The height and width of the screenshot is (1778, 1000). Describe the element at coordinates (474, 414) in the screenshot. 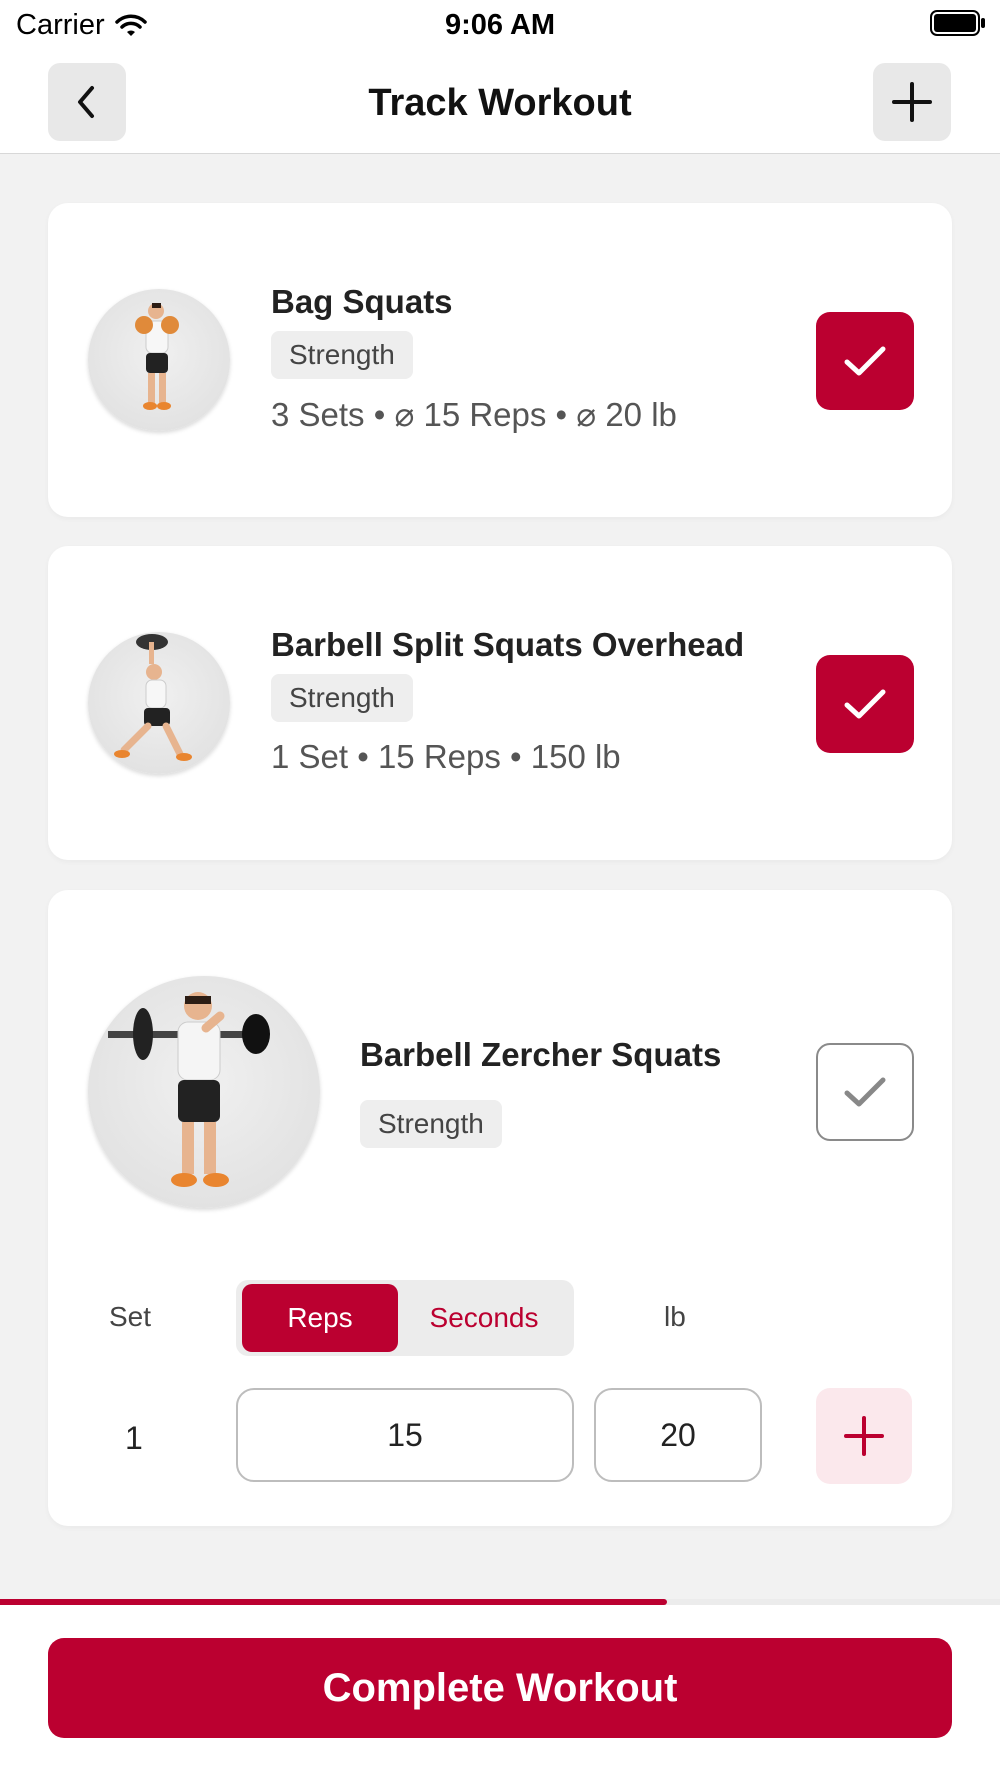

I see `exercise-summary: 3 Sets • ⌀ 15 Reps • ⌀ 20 lb` at that location.